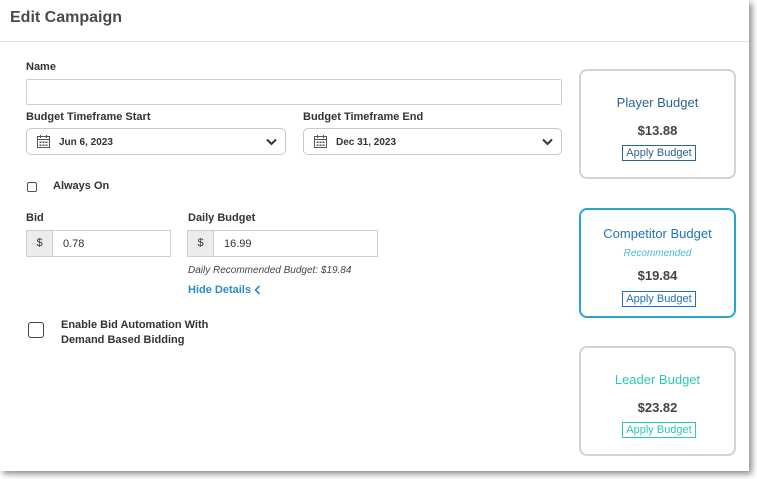 The height and width of the screenshot is (479, 757). Describe the element at coordinates (270, 270) in the screenshot. I see `daily-recommended-text: Daily Recommended Budget: $19.84` at that location.